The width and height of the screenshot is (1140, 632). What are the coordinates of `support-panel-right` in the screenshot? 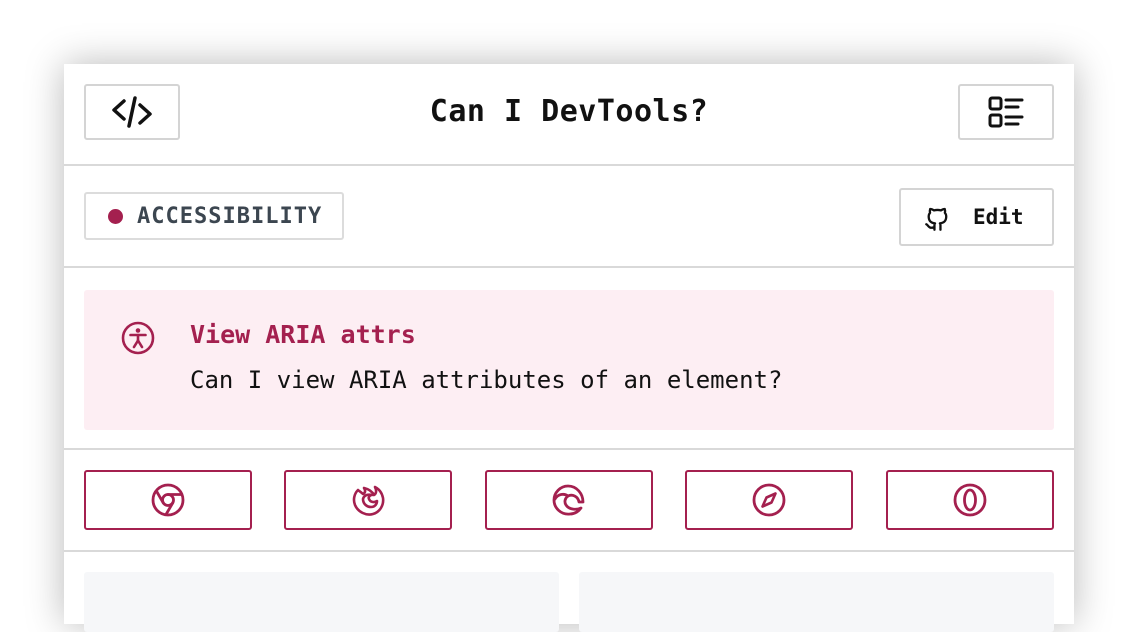 It's located at (816, 602).